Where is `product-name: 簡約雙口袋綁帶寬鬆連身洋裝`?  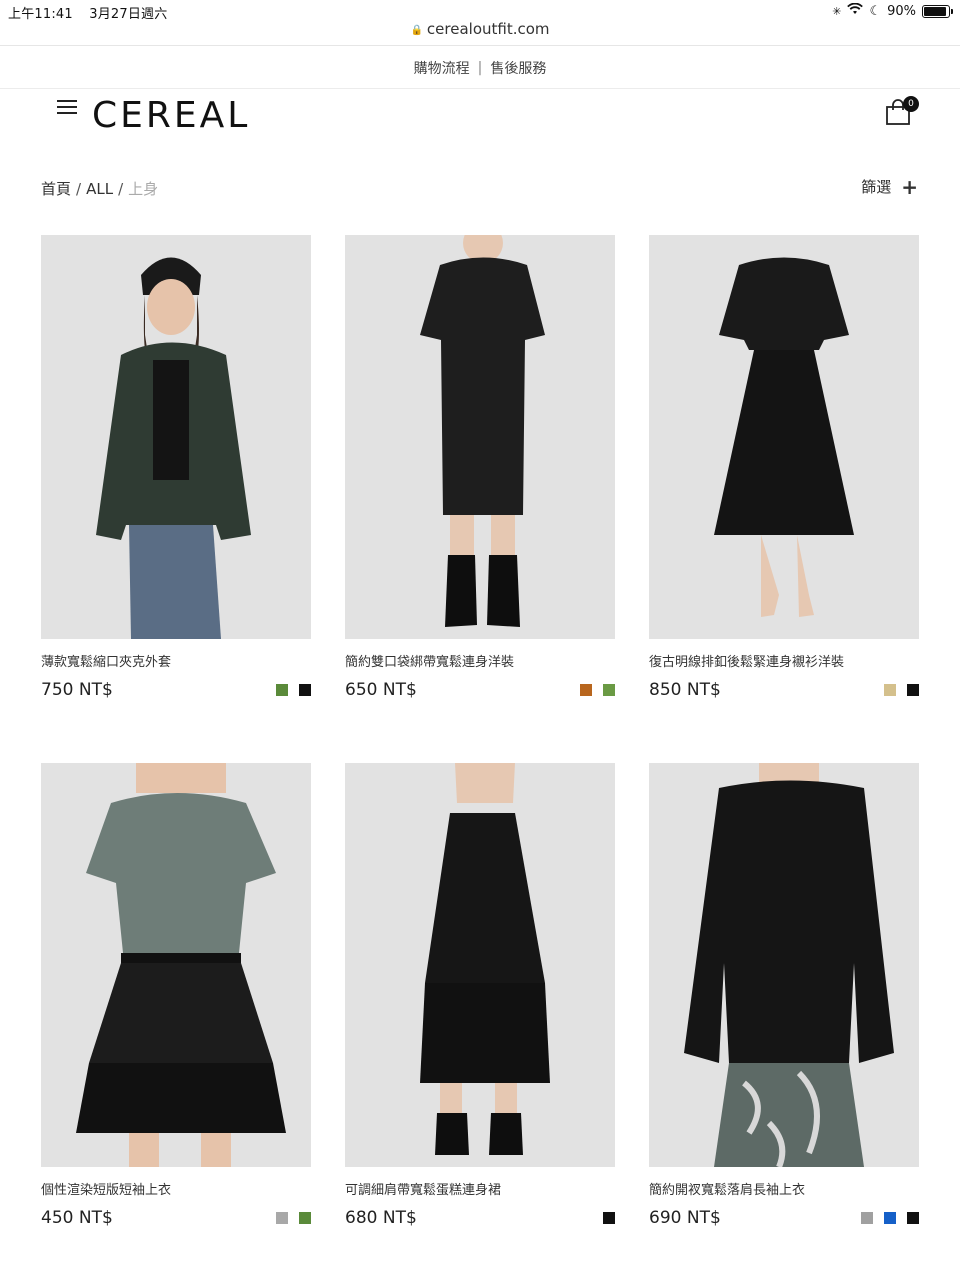
product-name: 簡約雙口袋綁帶寬鬆連身洋裝 is located at coordinates (480, 660).